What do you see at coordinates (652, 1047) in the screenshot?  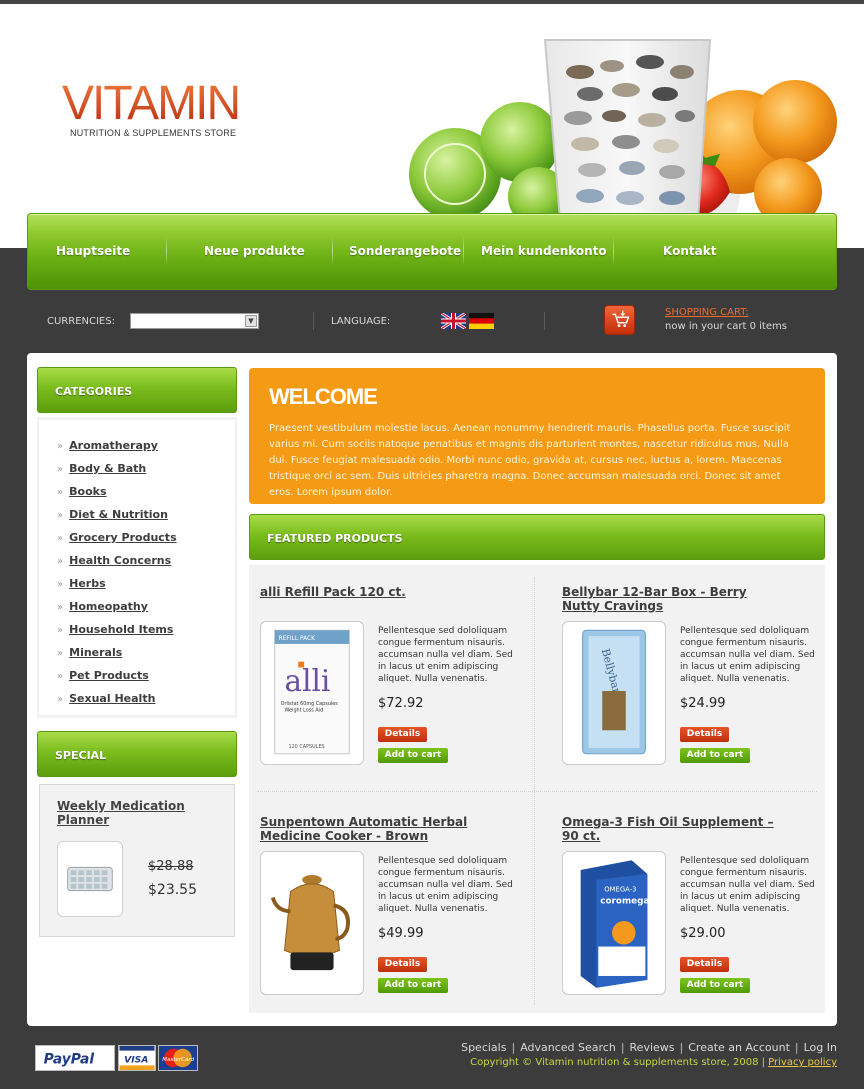 I see `footer-link-reviews: Reviews` at bounding box center [652, 1047].